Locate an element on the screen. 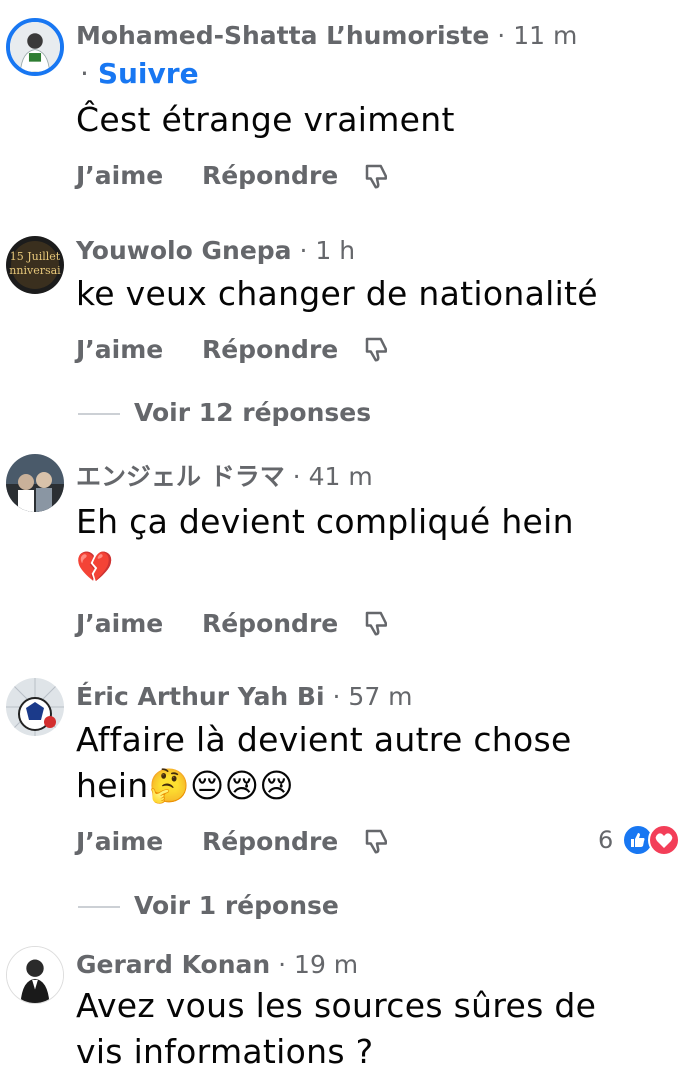 Image resolution: width=683 pixels, height=1080 pixels. reaction-count: 6 is located at coordinates (606, 840).